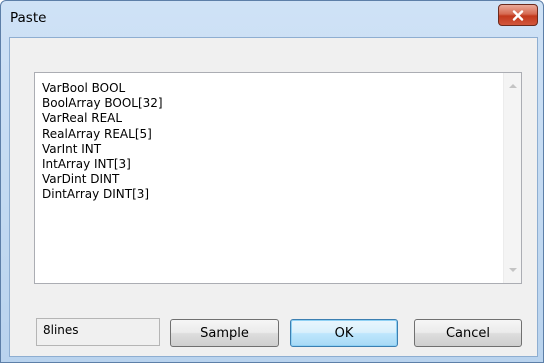 The width and height of the screenshot is (544, 363). I want to click on paste-line: VarDint DINT, so click(81, 179).